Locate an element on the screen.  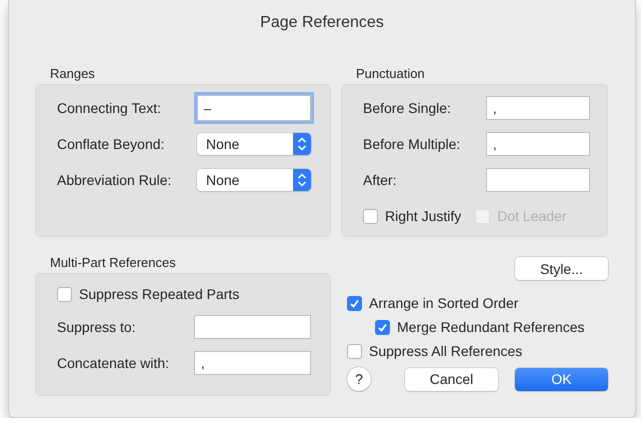
checkbox-label: Suppress All References is located at coordinates (445, 351).